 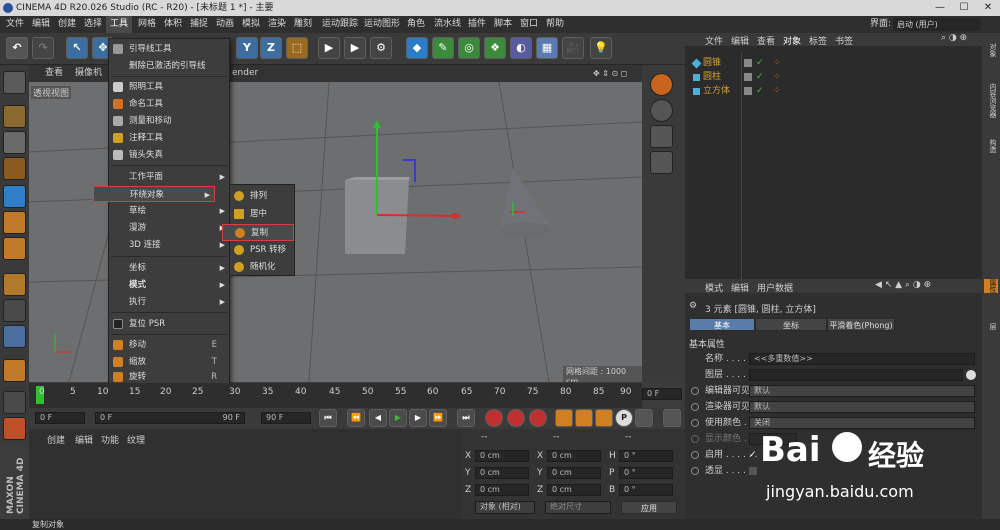 What do you see at coordinates (833, 63) in the screenshot?
I see `object-row: 圆锥 ✓ ⁘` at bounding box center [833, 63].